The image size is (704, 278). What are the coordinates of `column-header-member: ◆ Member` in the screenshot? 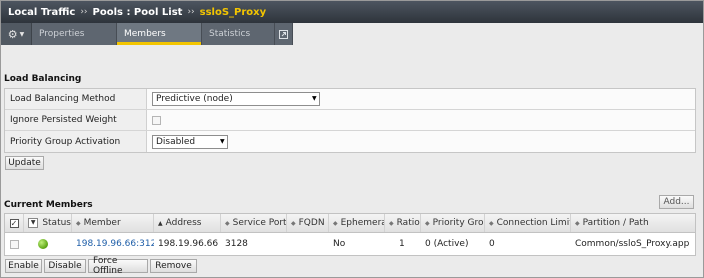 It's located at (113, 223).